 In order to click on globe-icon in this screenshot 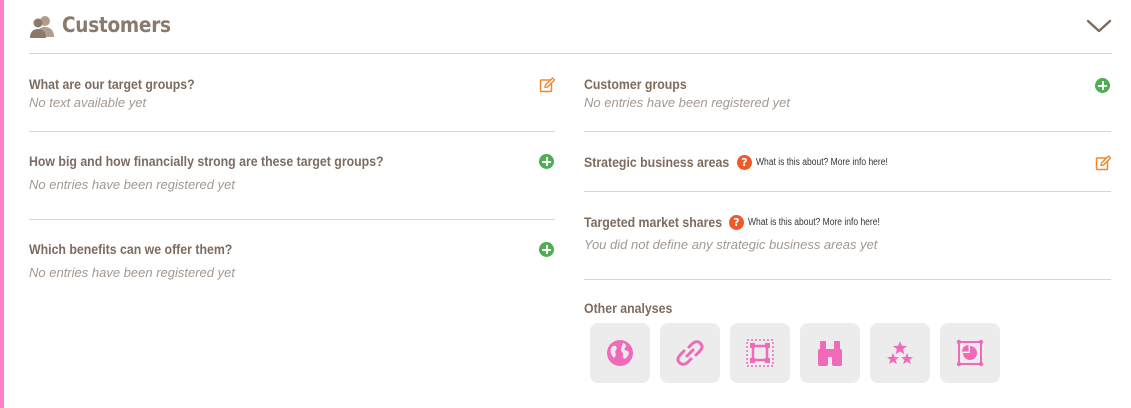, I will do `click(620, 353)`.